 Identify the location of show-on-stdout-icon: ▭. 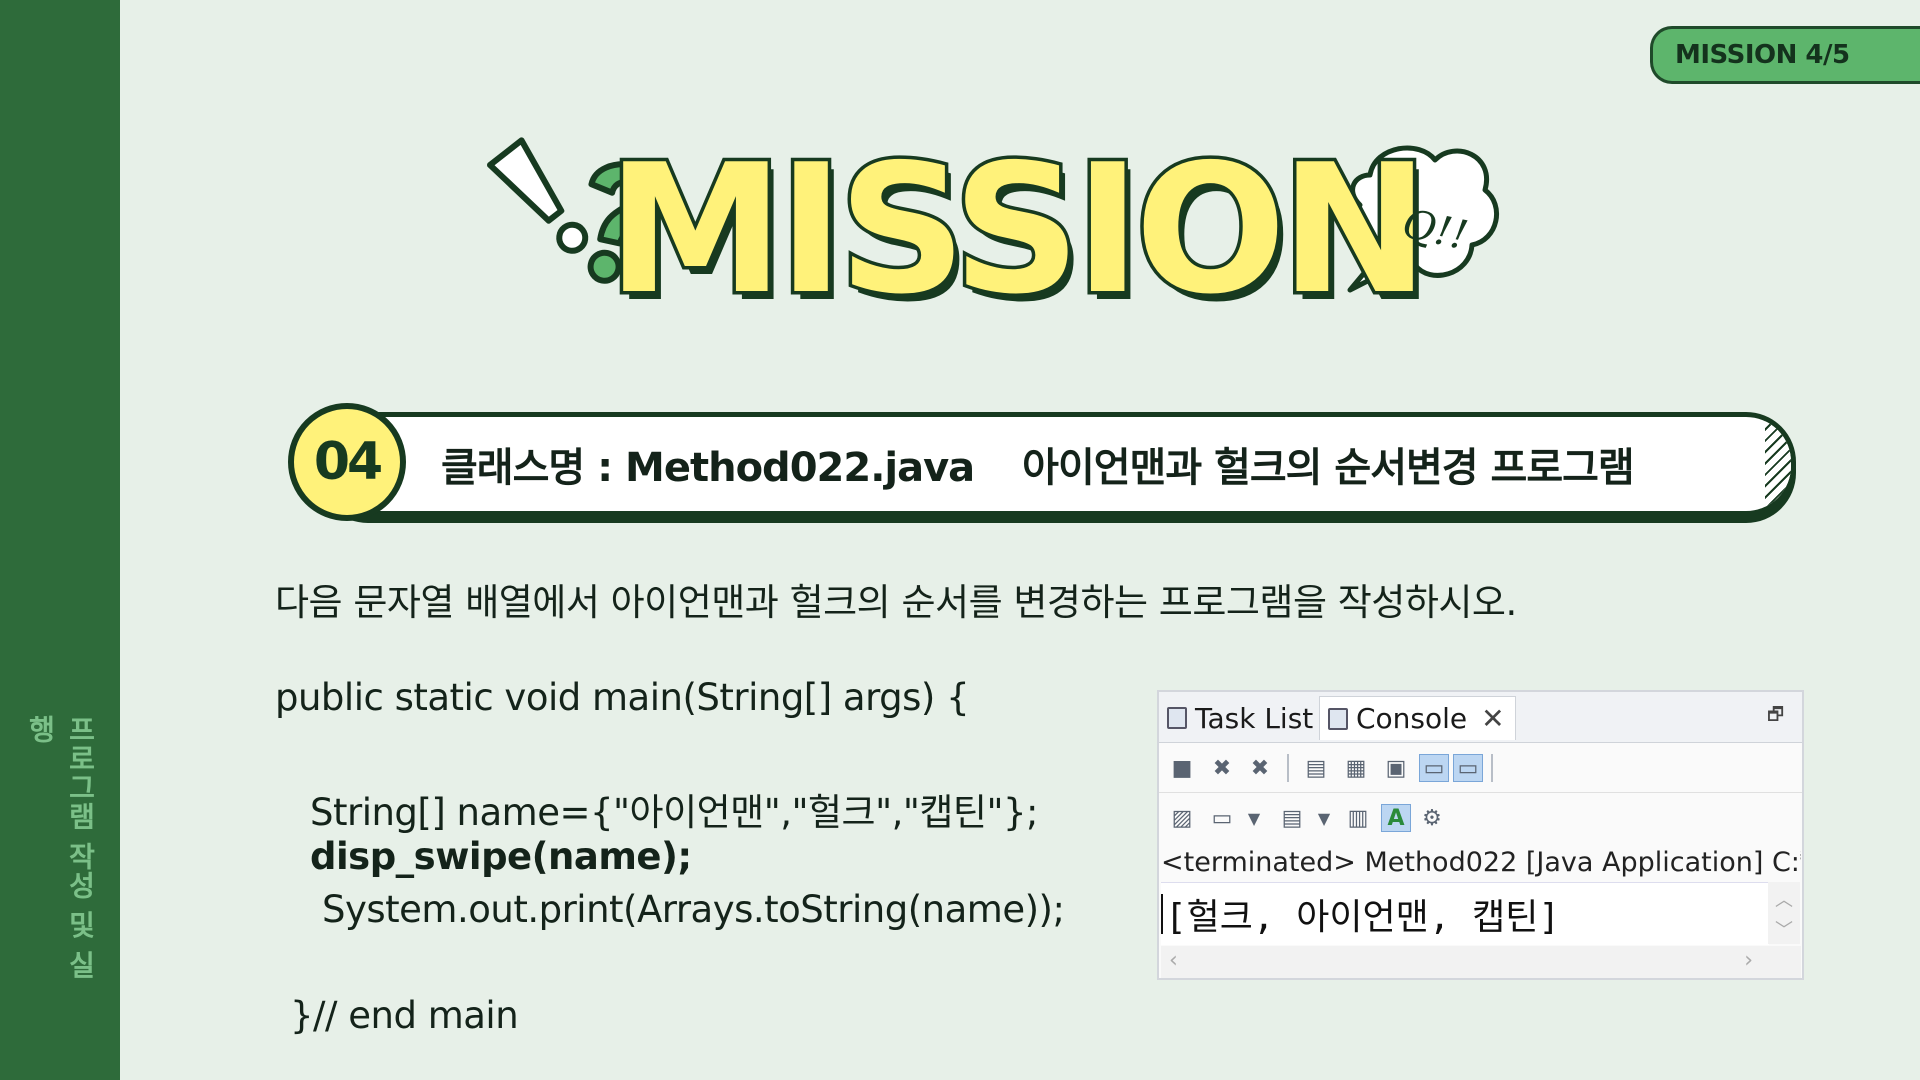
(1434, 768).